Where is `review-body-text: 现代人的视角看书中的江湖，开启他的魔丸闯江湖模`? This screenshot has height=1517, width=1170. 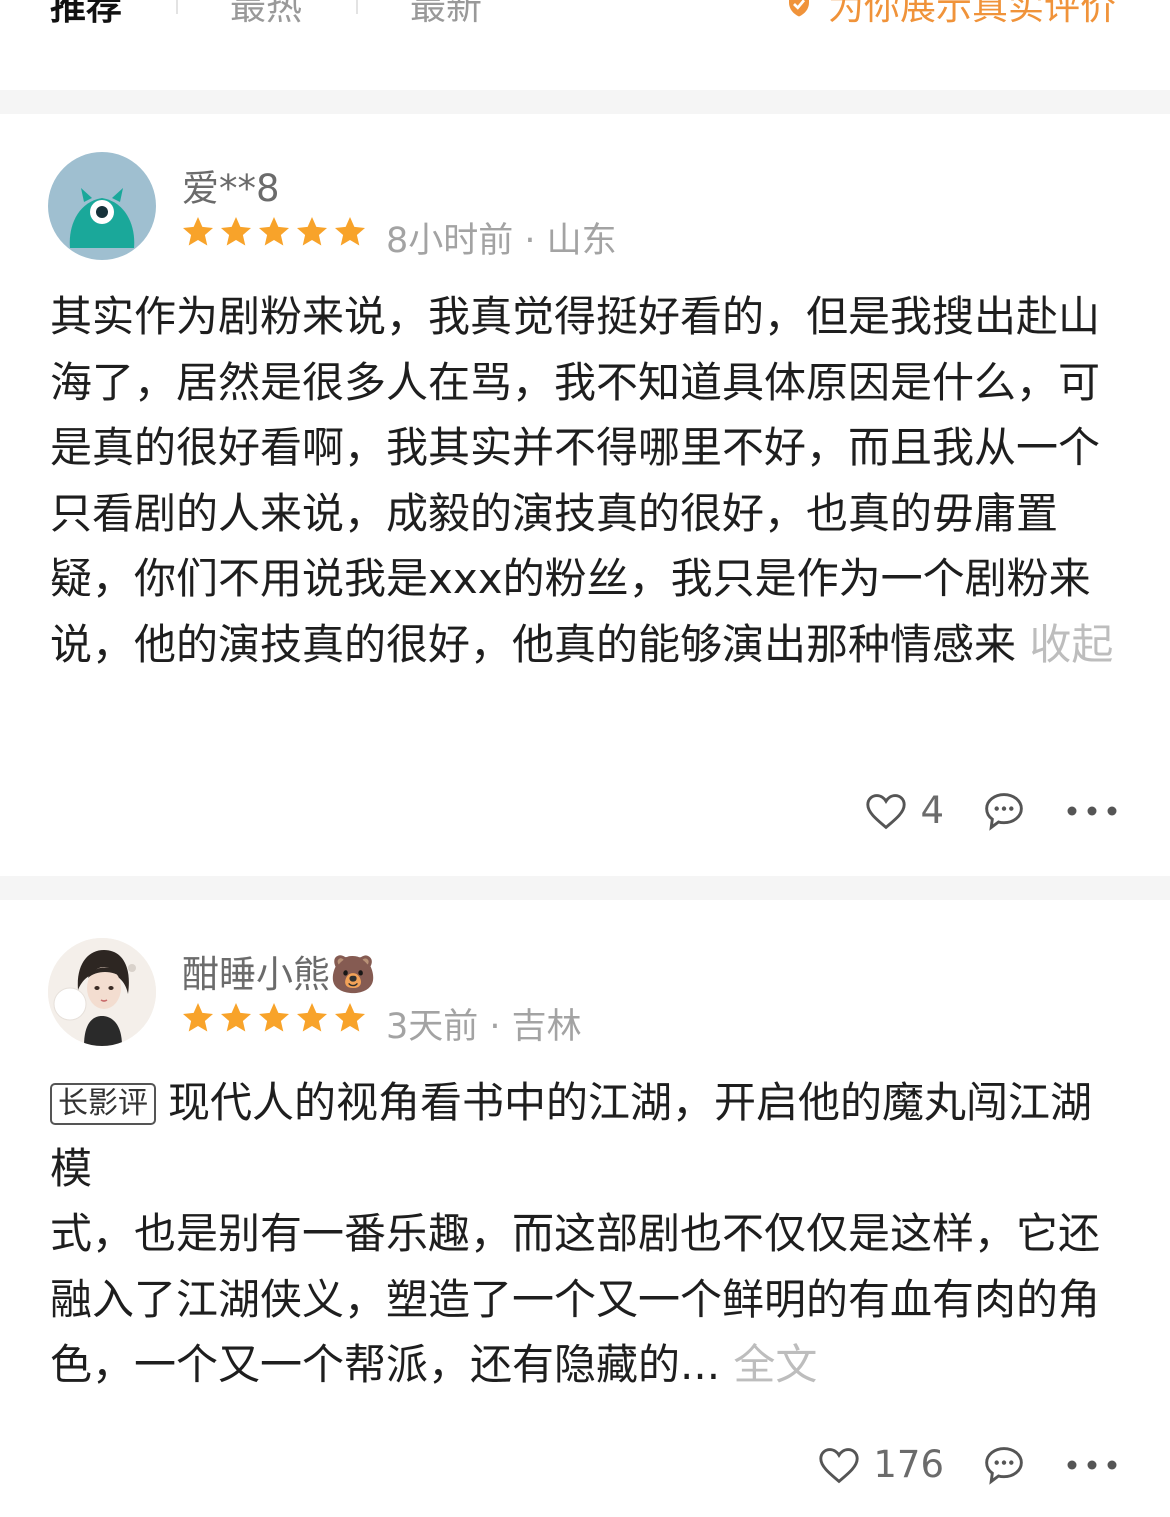 review-body-text: 现代人的视角看书中的江湖，开启他的魔丸闯江湖模 is located at coordinates (571, 1135).